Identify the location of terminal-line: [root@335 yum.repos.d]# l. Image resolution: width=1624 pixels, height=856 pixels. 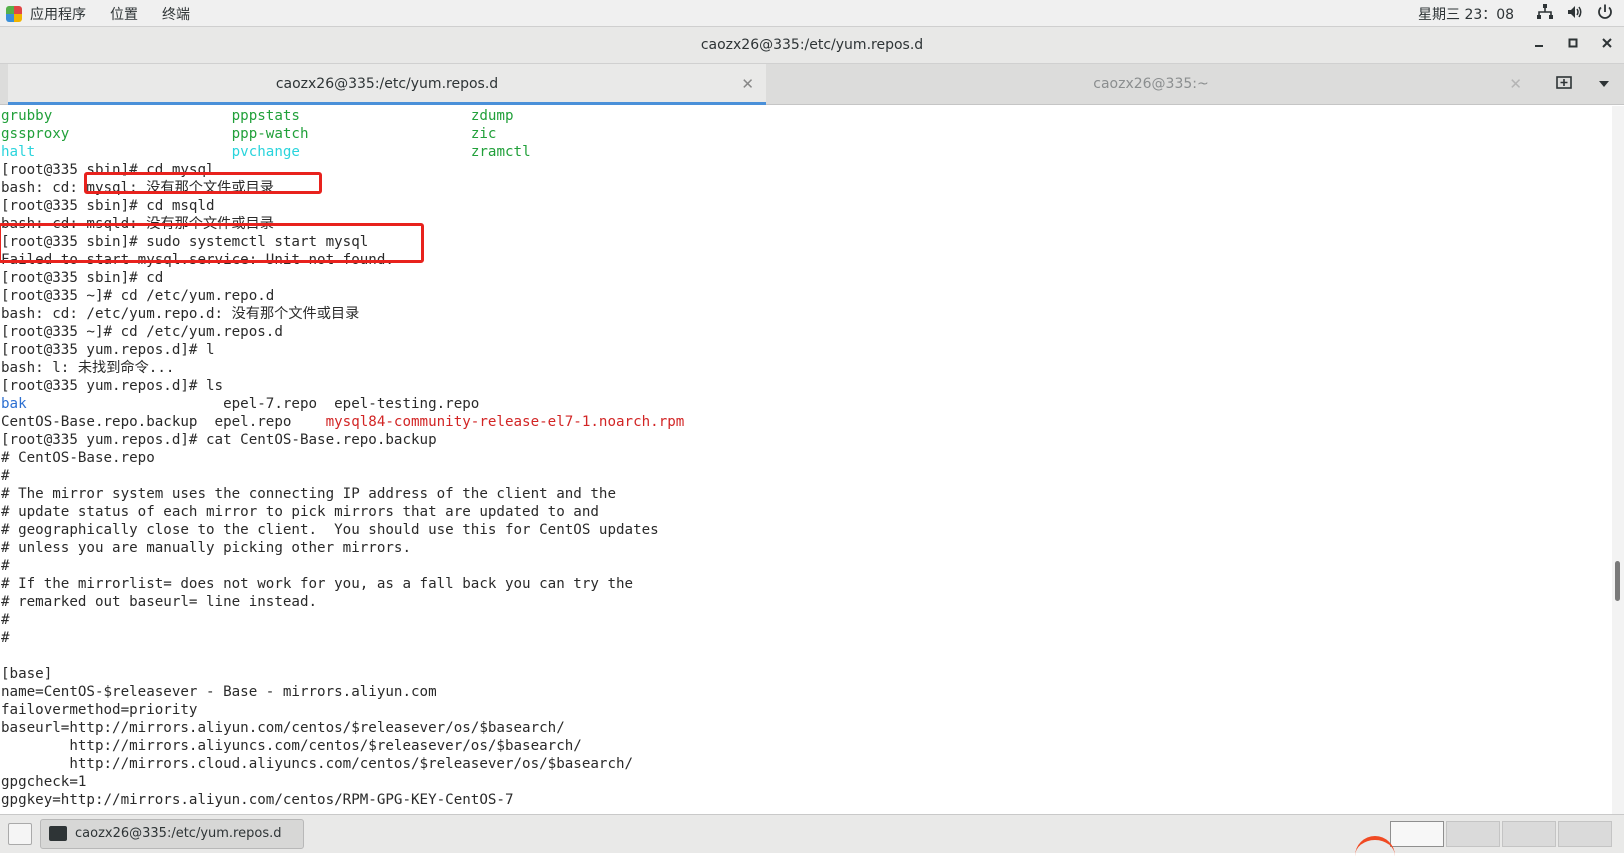
(342, 350).